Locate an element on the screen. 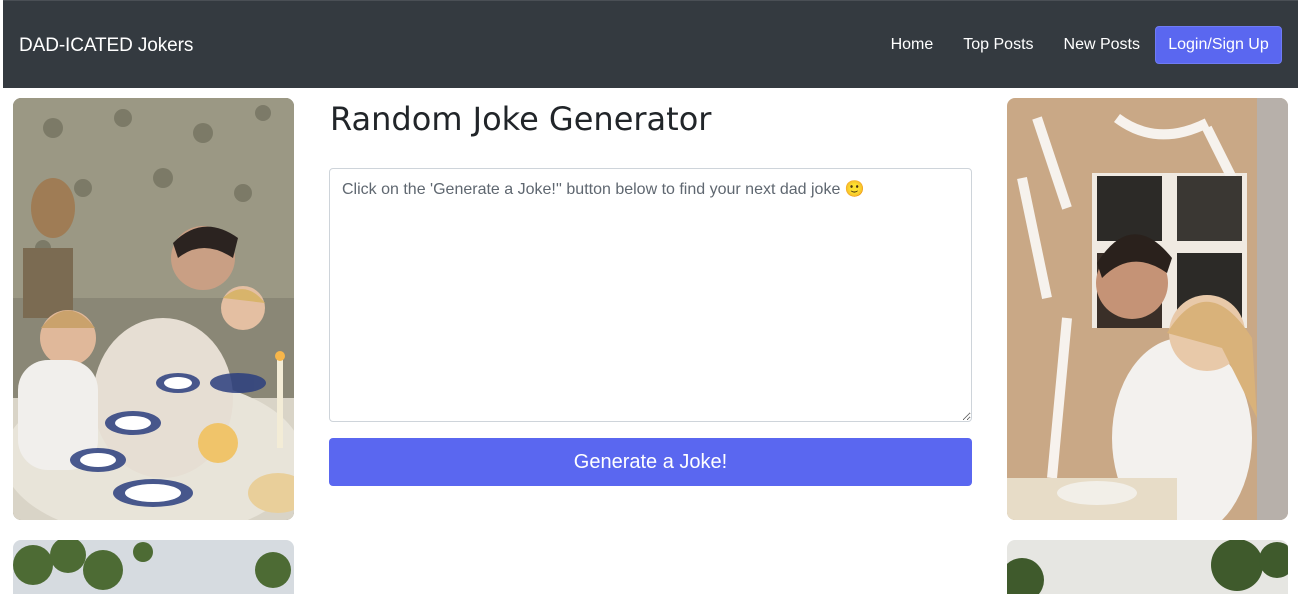 The width and height of the screenshot is (1310, 594). nav-new-posts-link: New Posts is located at coordinates (1102, 45).